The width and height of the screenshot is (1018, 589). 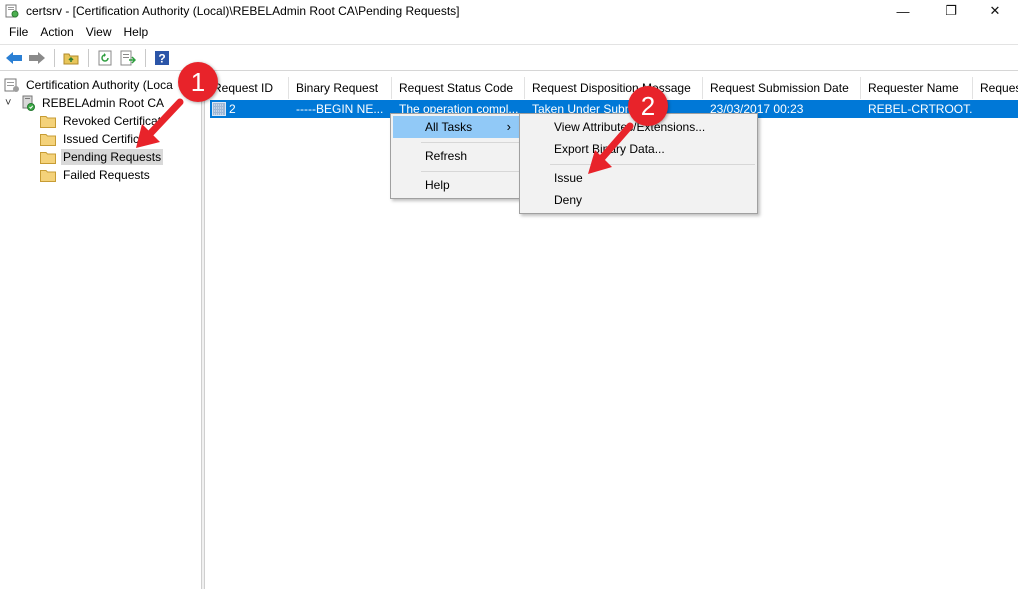 I want to click on tree-item-label: Failed Requests, so click(x=106, y=175).